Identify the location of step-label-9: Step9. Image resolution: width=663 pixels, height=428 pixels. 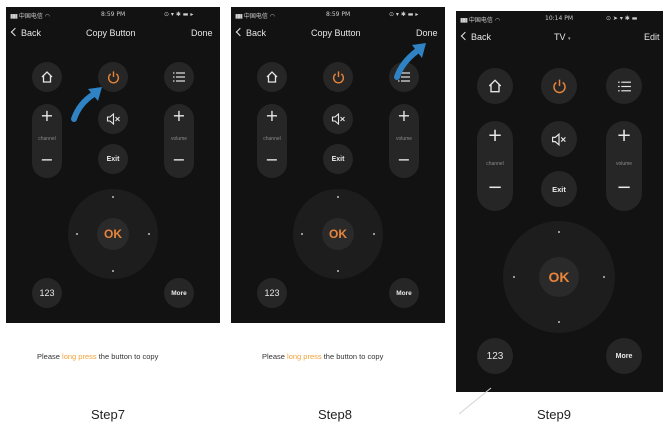
(554, 414).